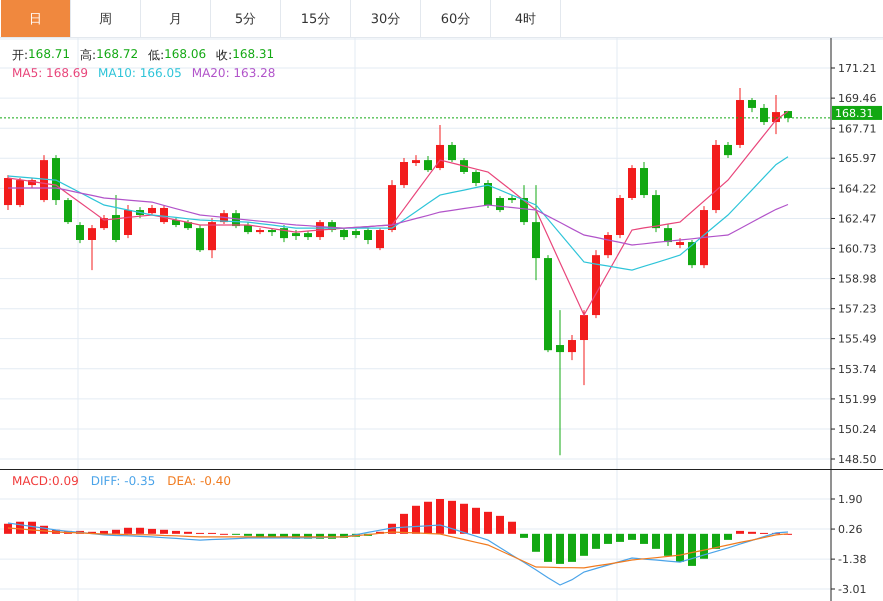 The width and height of the screenshot is (883, 601). I want to click on price-axis-label: 148.50, so click(857, 459).